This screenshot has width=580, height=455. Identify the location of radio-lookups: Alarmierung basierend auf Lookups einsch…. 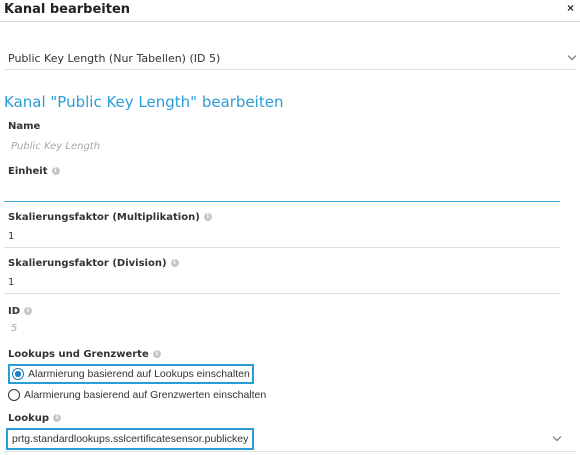
(131, 374).